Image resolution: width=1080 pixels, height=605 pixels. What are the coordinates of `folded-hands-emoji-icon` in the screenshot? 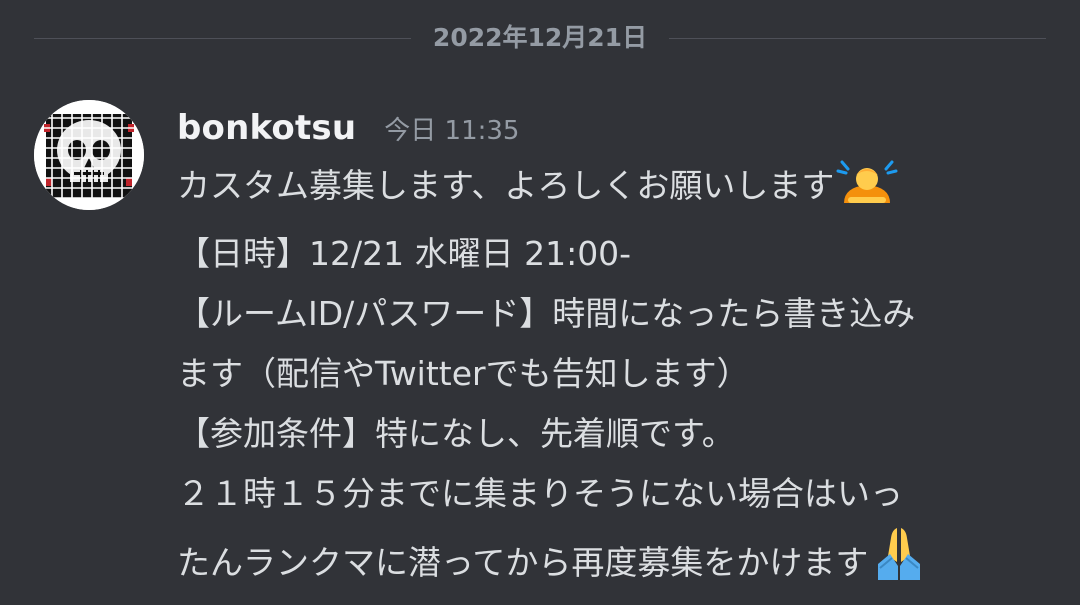 It's located at (899, 562).